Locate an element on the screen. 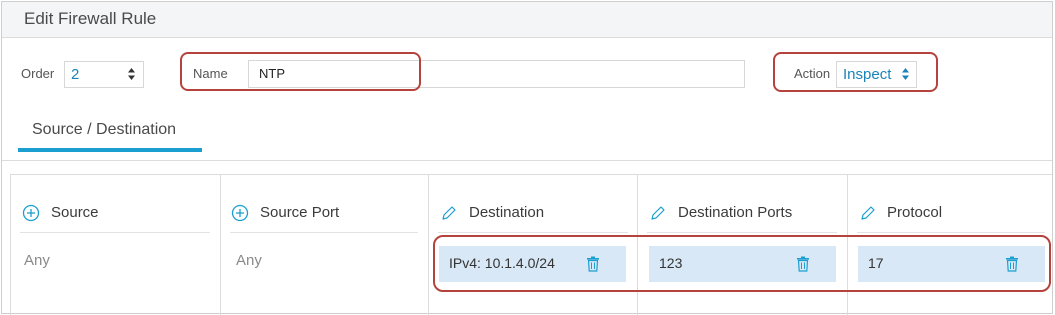  name-highlight is located at coordinates (300, 71).